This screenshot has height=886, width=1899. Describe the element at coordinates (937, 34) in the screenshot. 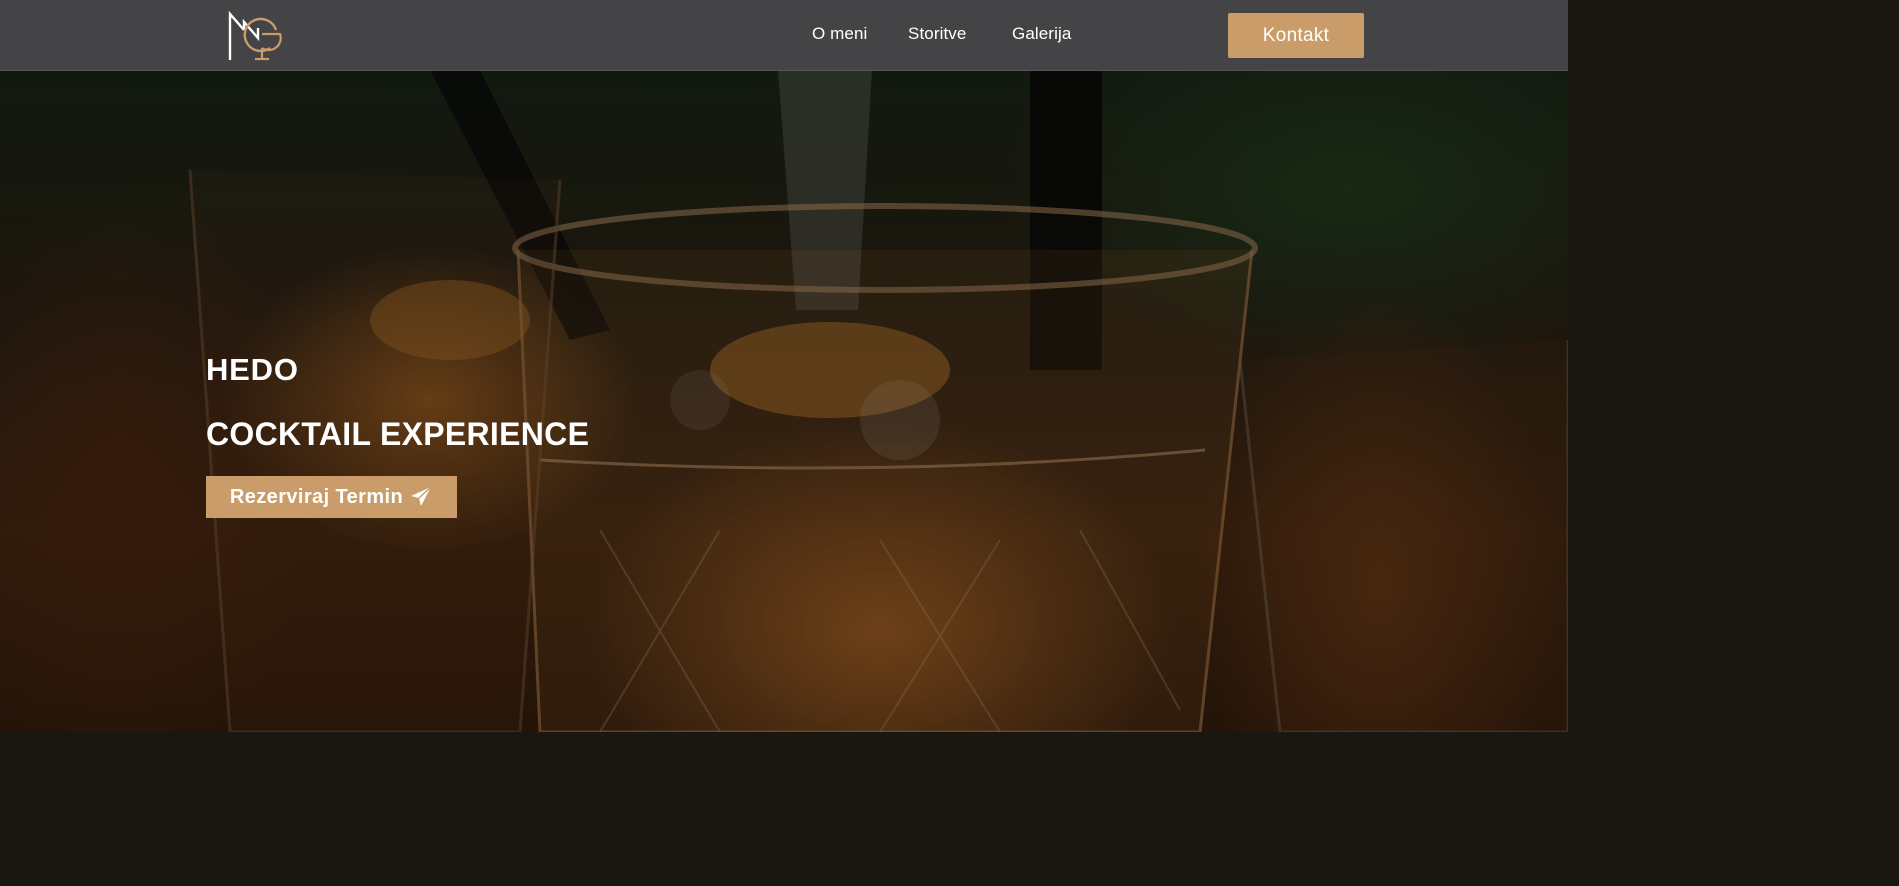

I see `nav-link-storitve: Storitve` at that location.